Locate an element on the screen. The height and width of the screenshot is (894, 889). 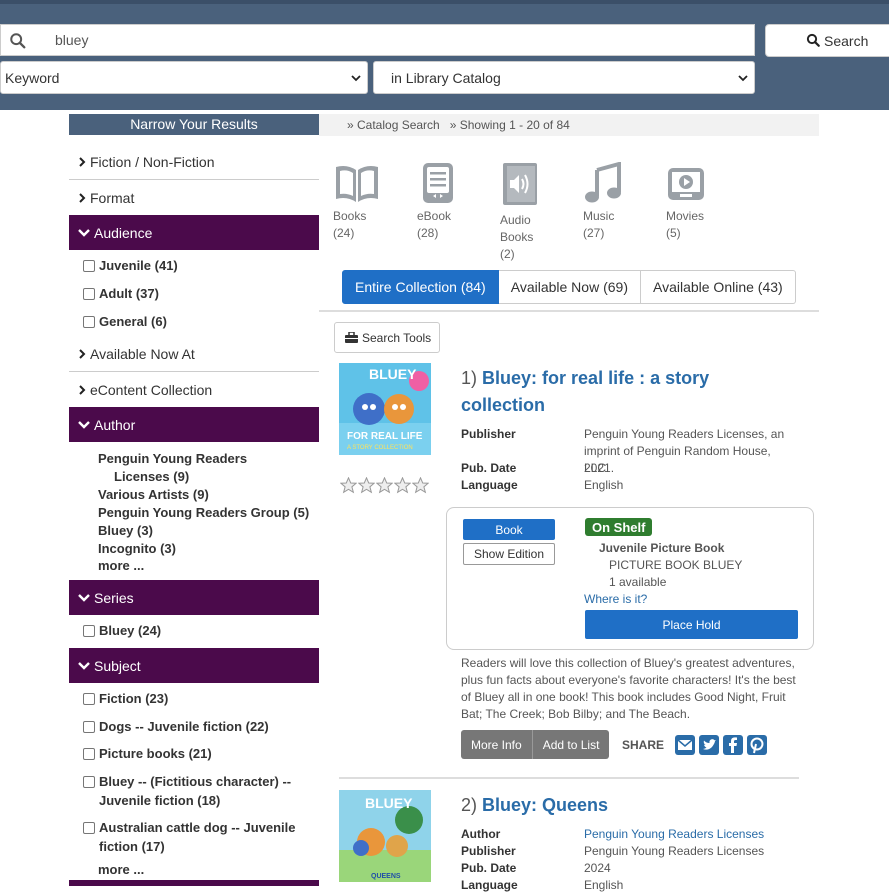
subject-option-cont: Juvenile fiction (18) is located at coordinates (194, 806).